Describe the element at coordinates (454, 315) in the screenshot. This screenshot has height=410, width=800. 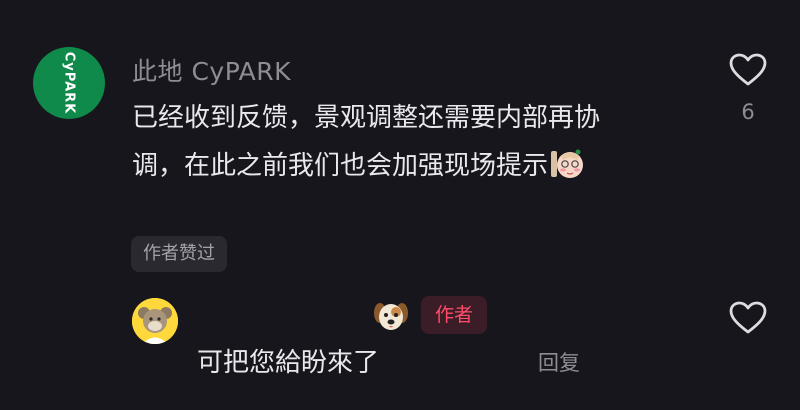
I see `author-tag-badge: 作者` at that location.